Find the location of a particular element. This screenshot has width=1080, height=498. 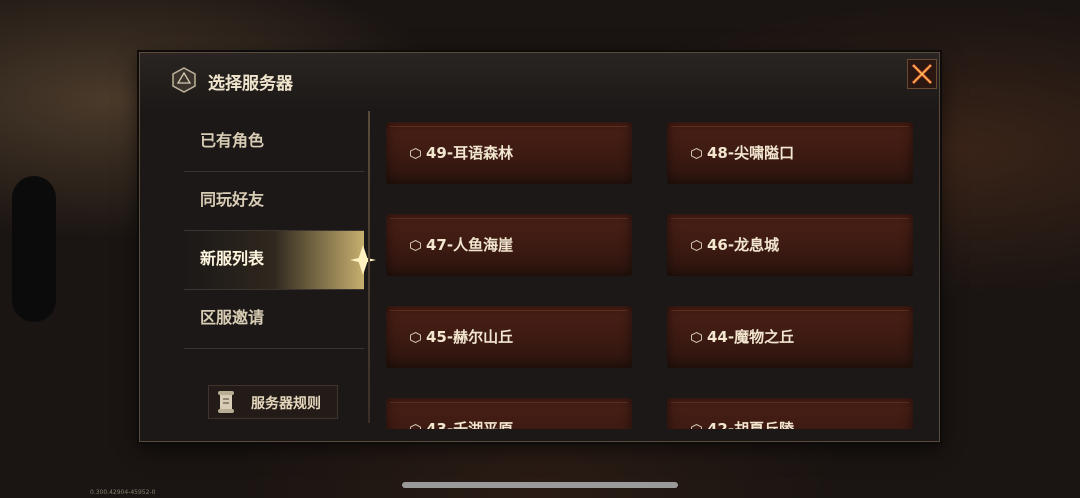

nav-divider is located at coordinates (369, 267).